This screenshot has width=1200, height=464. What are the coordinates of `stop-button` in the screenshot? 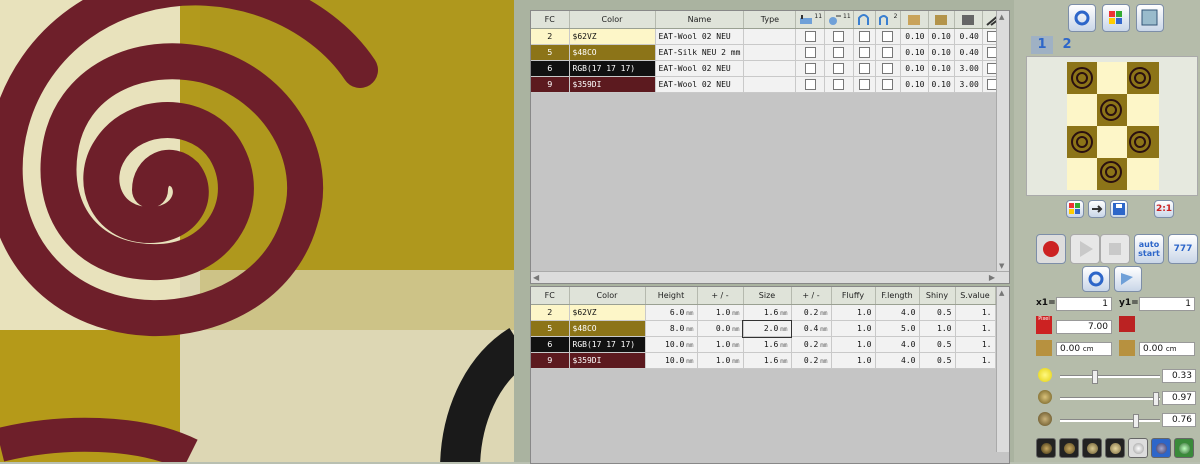 It's located at (1115, 249).